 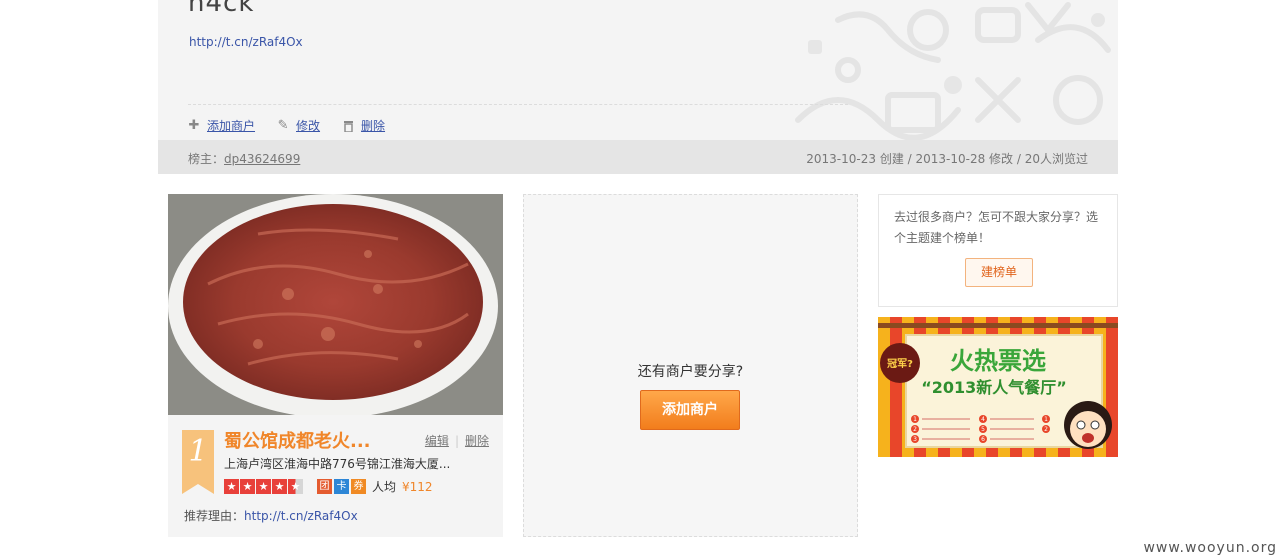 I want to click on star-rating: ★ ★ ★ ★ ★, so click(x=263, y=486).